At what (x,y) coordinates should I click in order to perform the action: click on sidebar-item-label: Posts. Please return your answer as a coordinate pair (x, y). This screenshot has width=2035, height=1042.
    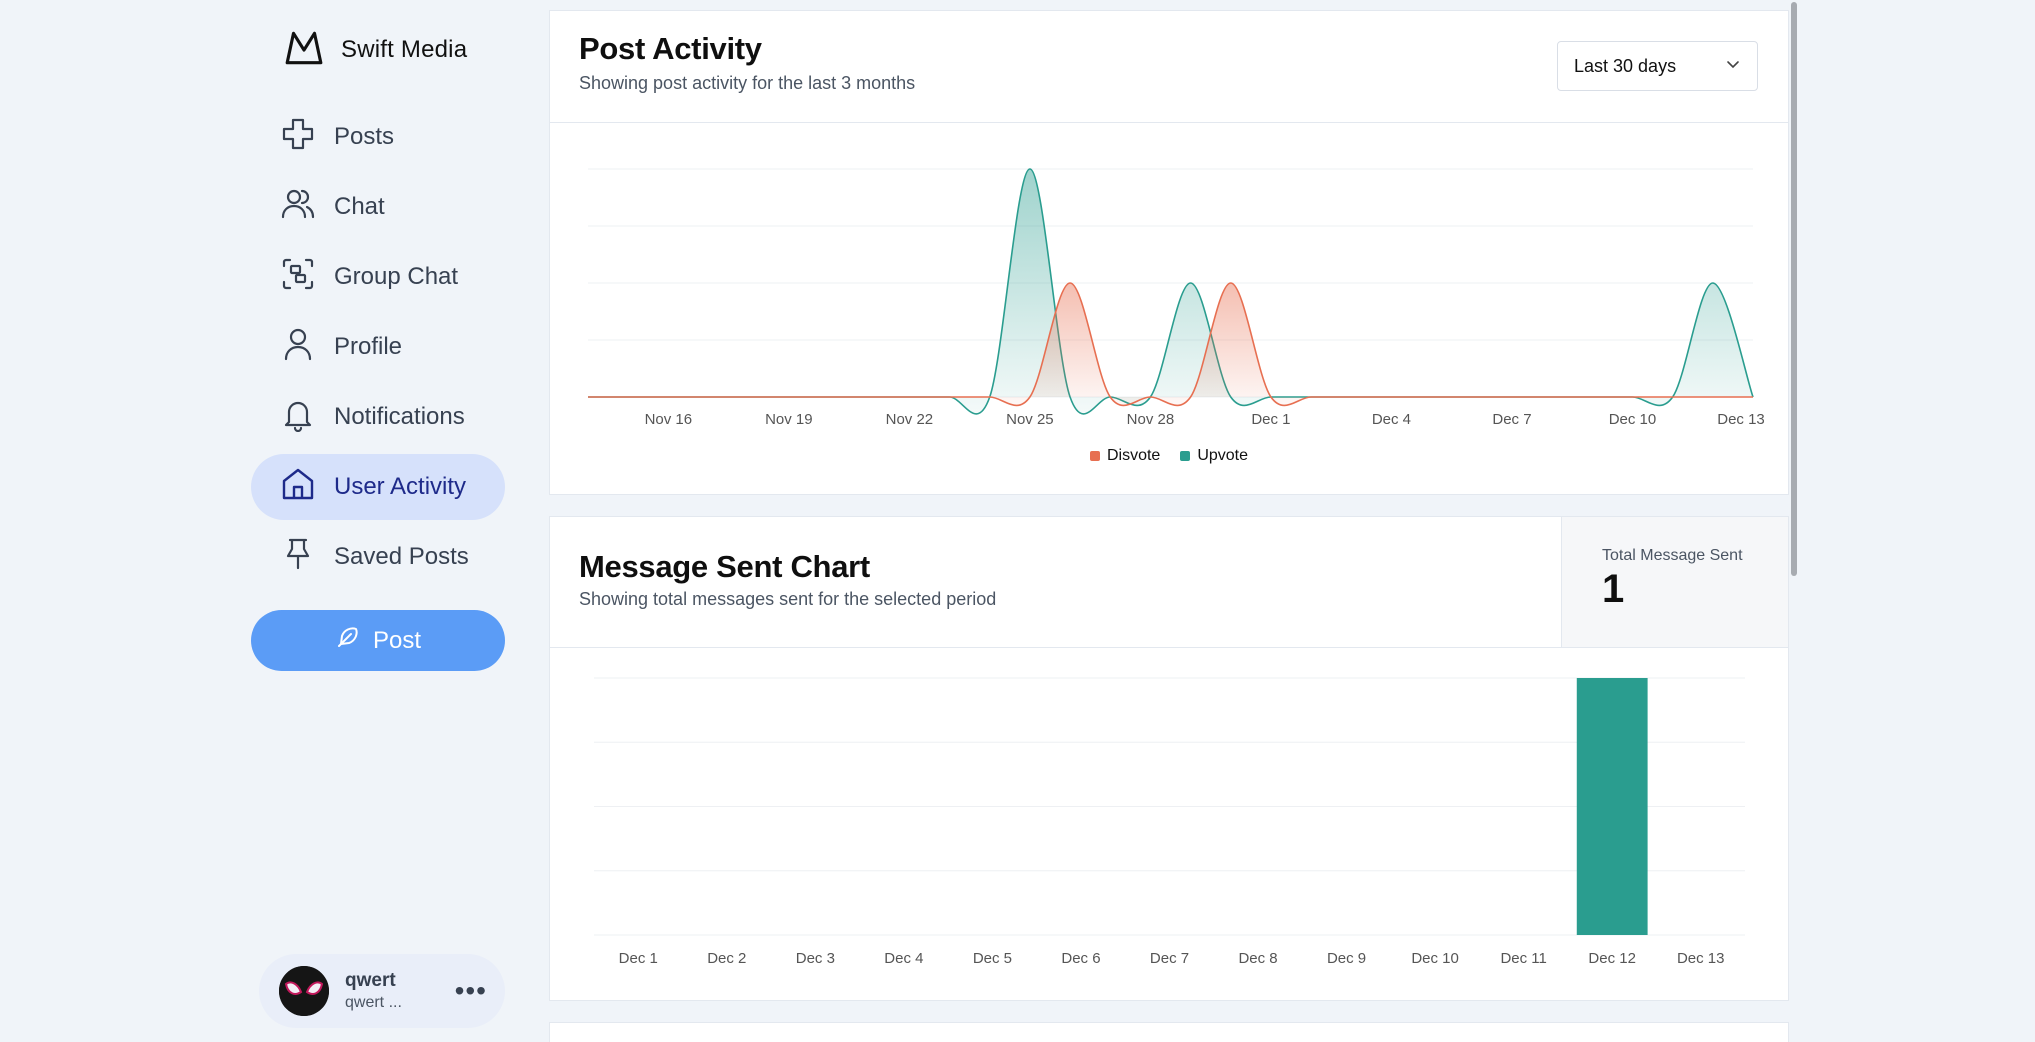
    Looking at the image, I should click on (364, 136).